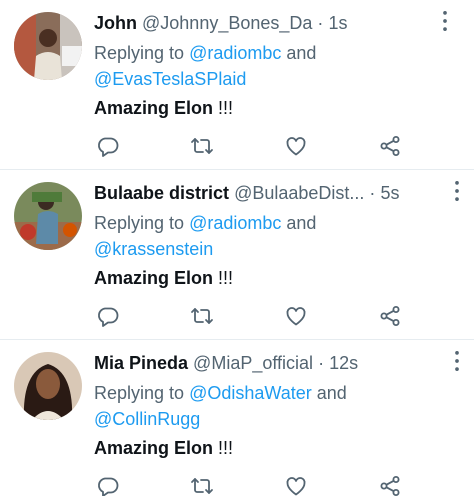 The image size is (474, 496). What do you see at coordinates (161, 193) in the screenshot?
I see `display-name: Bulaabe district` at bounding box center [161, 193].